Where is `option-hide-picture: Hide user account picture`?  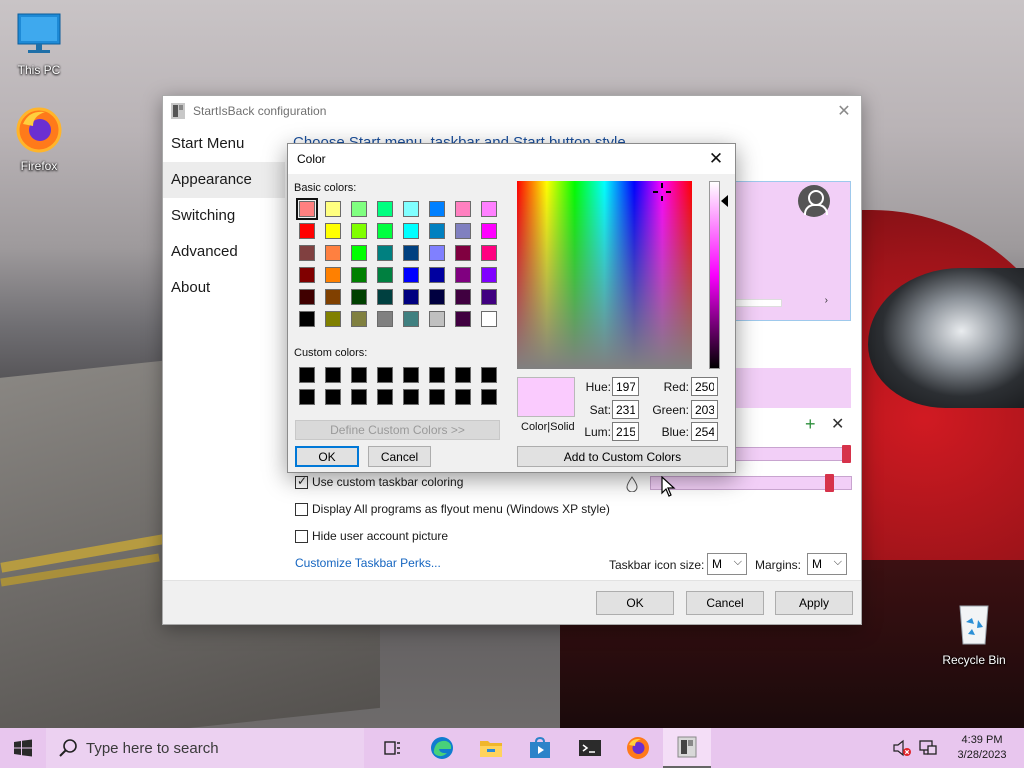
option-hide-picture: Hide user account picture is located at coordinates (371, 536).